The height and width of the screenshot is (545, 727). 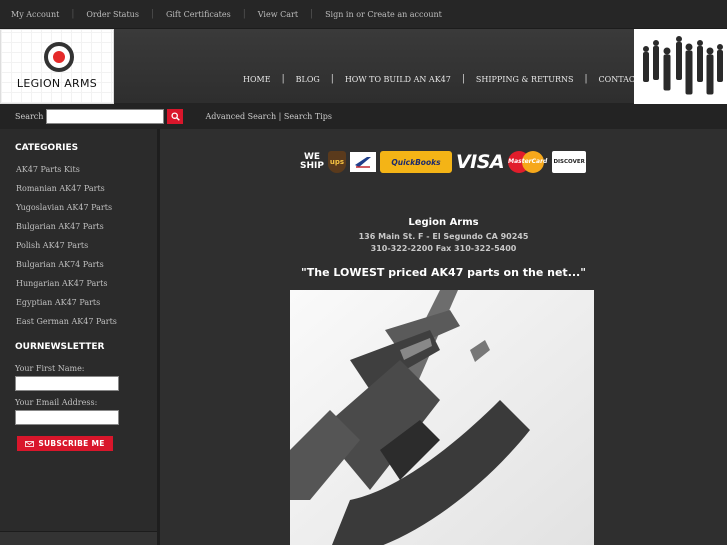 I want to click on email-input, so click(x=67, y=417).